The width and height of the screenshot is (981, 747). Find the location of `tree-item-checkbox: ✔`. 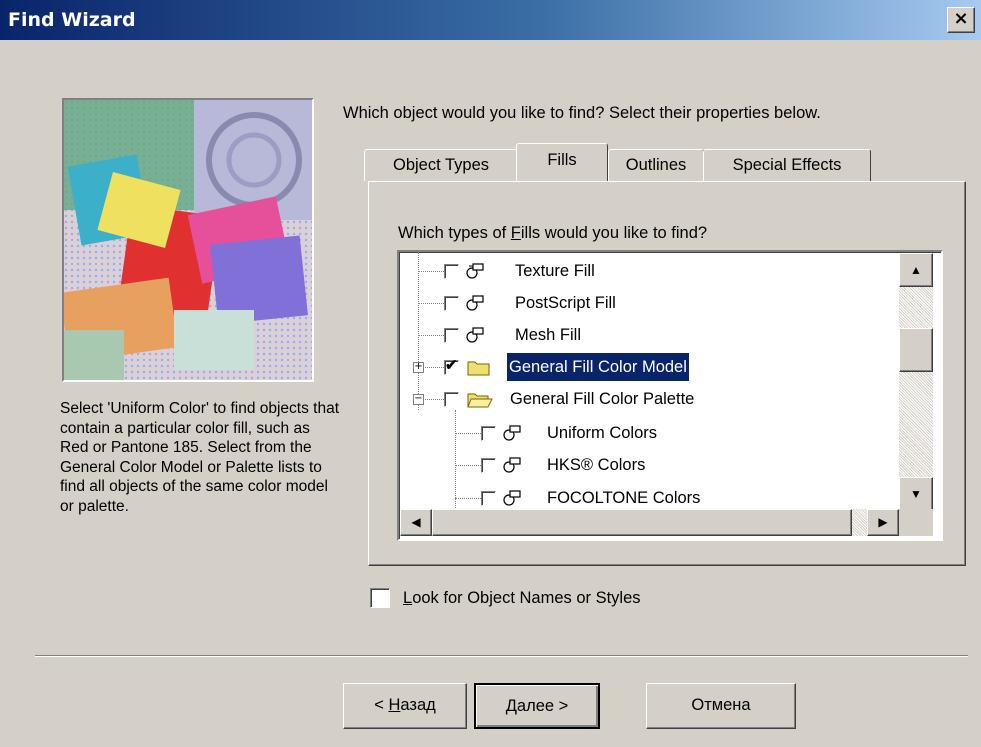

tree-item-checkbox: ✔ is located at coordinates (451, 366).